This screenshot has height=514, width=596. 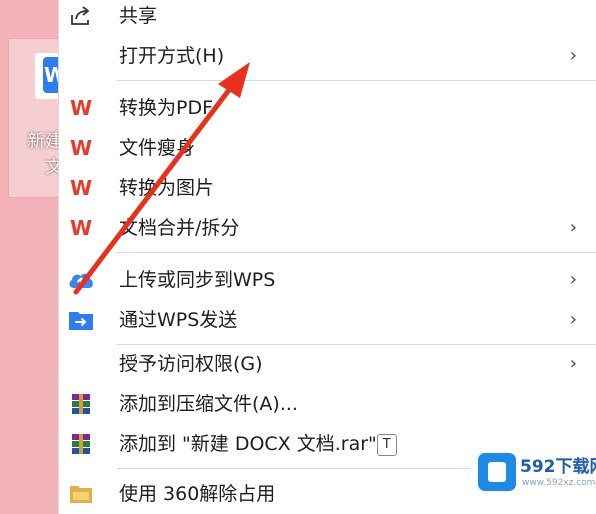 I want to click on menu-item-convert-pdf: W 转换为PDF, so click(x=327, y=108).